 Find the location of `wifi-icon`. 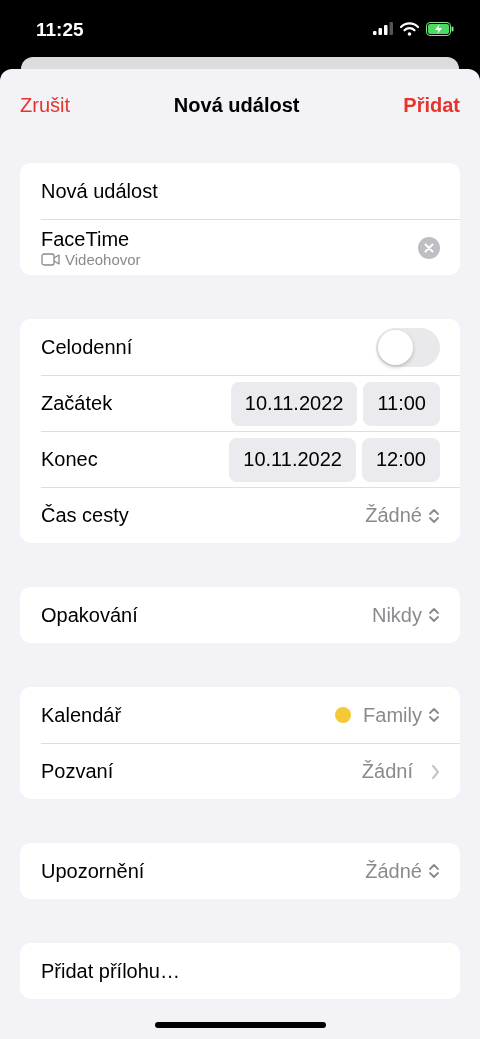

wifi-icon is located at coordinates (409, 28).